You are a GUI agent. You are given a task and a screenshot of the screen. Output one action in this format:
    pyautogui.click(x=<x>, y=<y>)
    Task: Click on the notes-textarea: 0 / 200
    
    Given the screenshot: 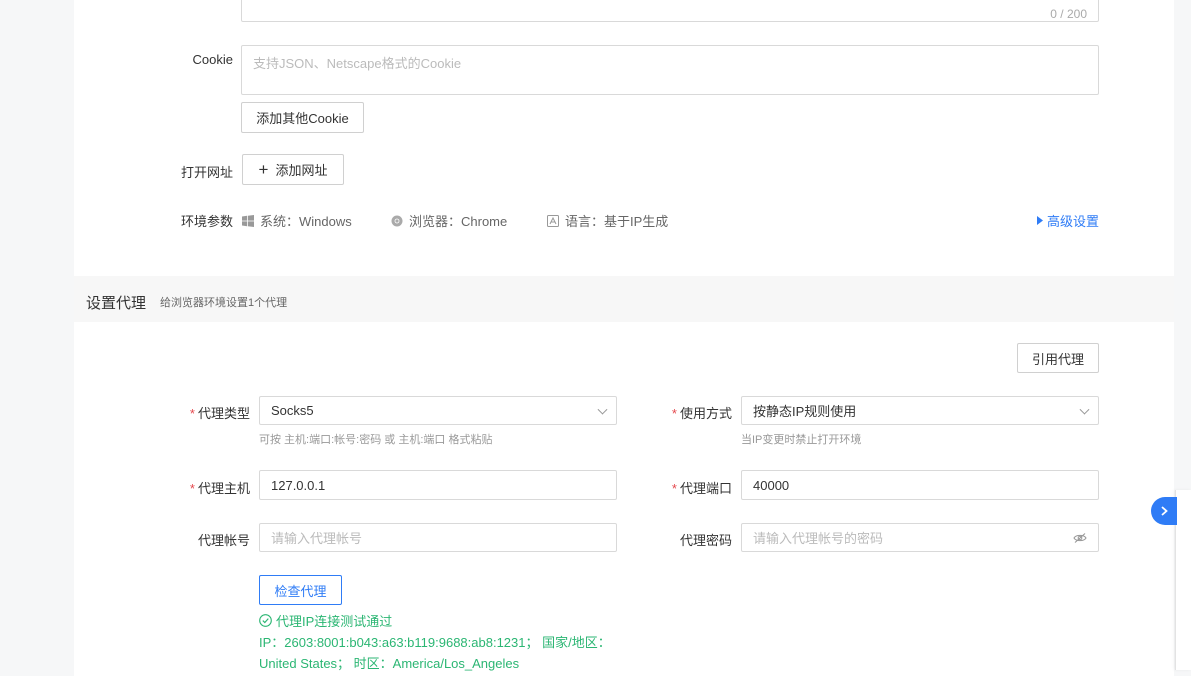 What is the action you would take?
    pyautogui.click(x=670, y=11)
    